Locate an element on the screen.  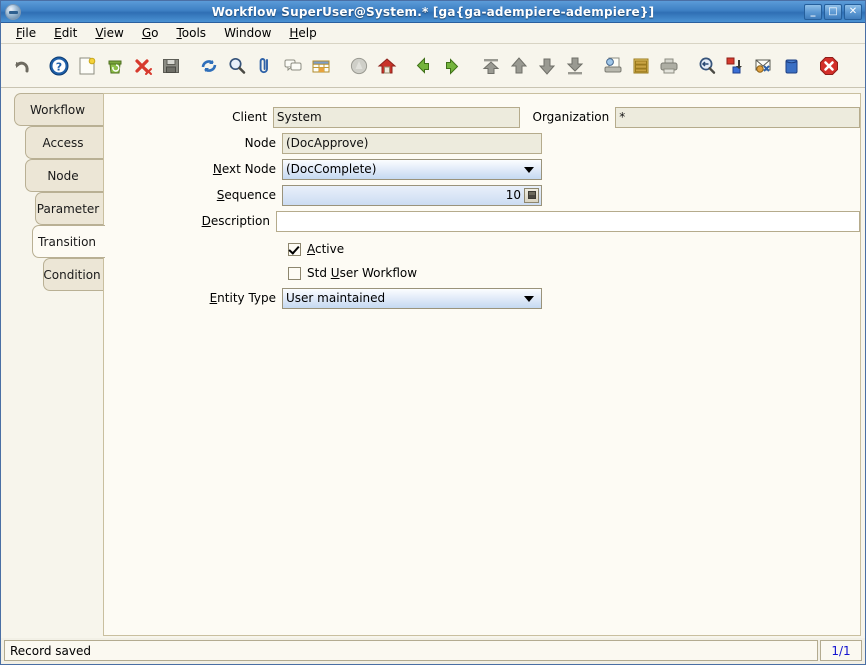
menu-file: File is located at coordinates (26, 33).